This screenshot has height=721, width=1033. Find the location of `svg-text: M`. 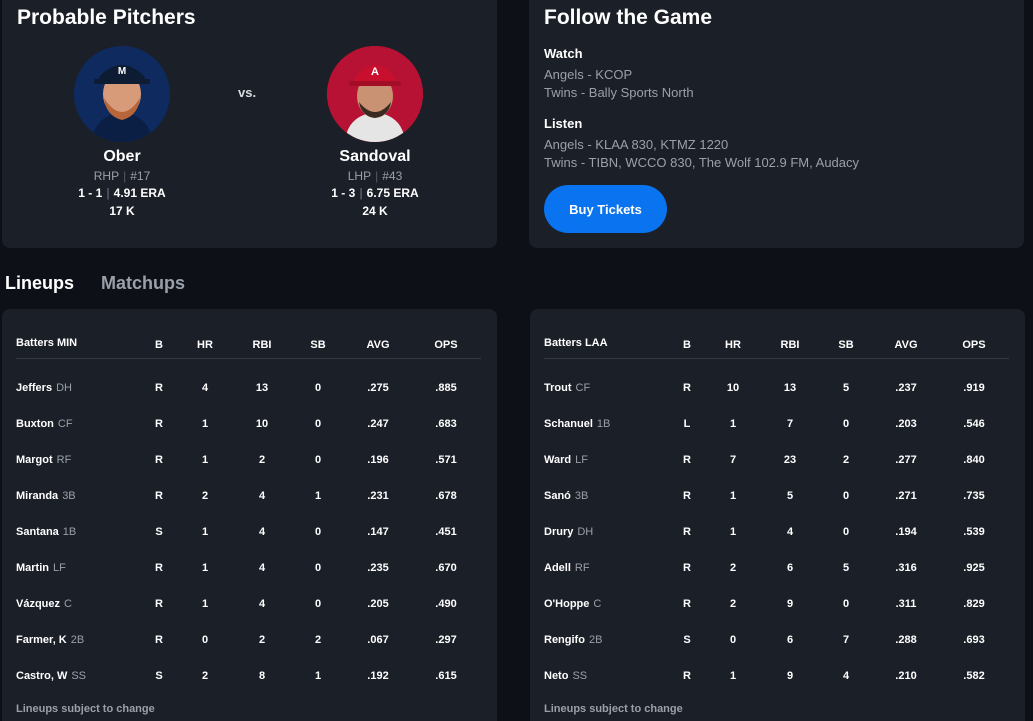

svg-text: M is located at coordinates (122, 71).